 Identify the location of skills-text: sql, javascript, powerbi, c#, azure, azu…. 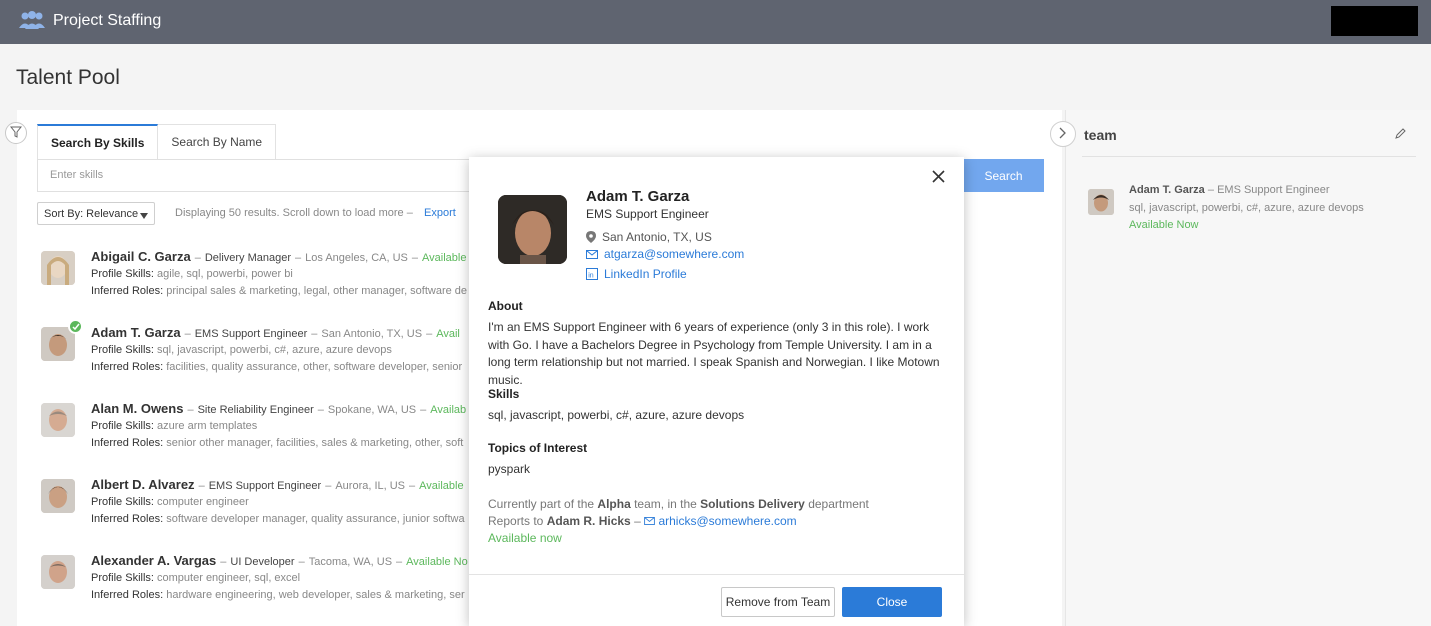
(616, 415).